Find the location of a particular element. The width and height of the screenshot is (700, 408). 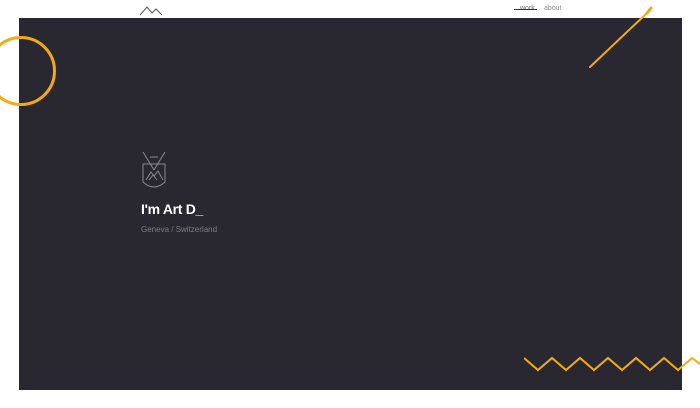

hero-title: I'm Art D_ is located at coordinates (172, 209).